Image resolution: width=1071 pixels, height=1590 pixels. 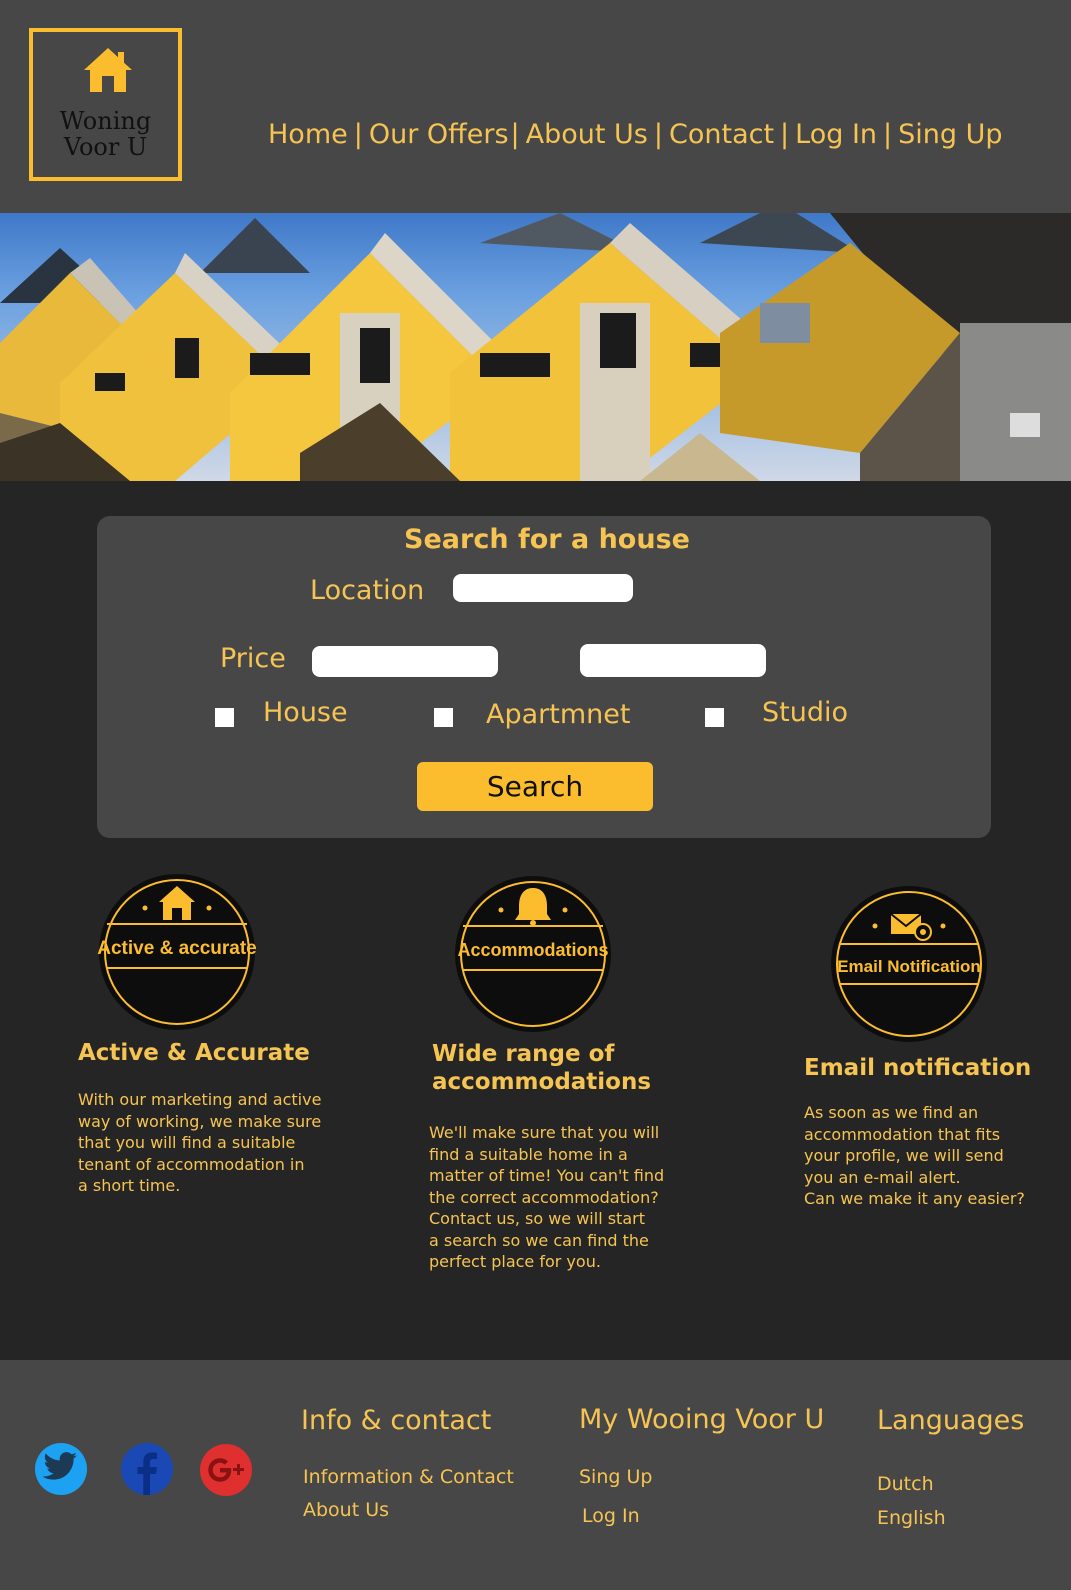 I want to click on text-line: As soon as we find an, so click(x=891, y=1112).